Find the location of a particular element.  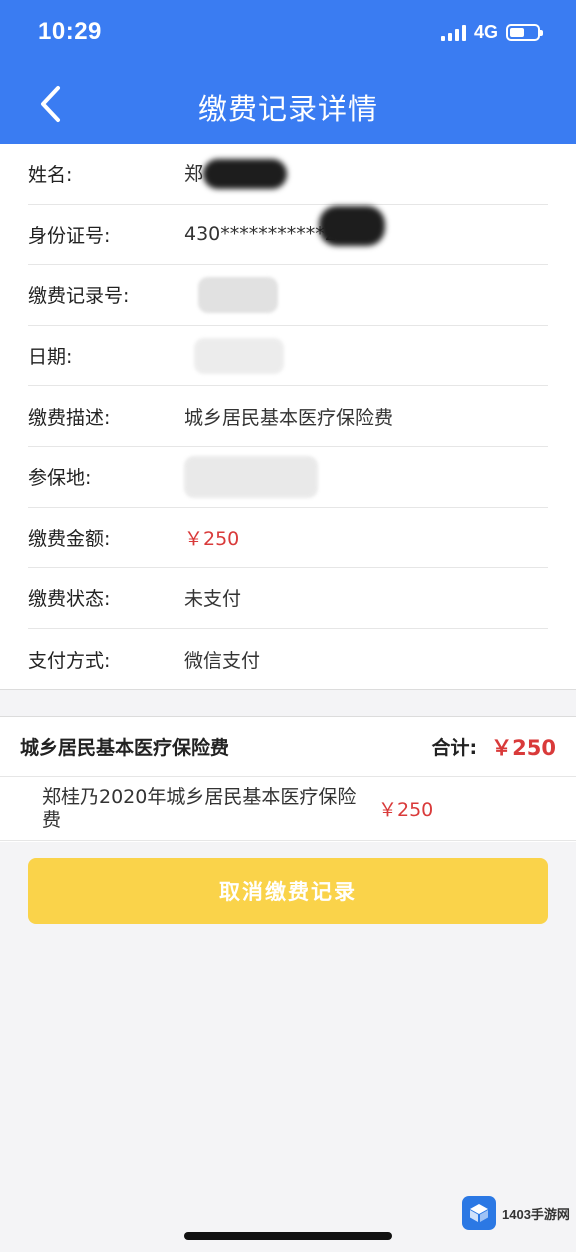

network-label: 4G is located at coordinates (485, 32).